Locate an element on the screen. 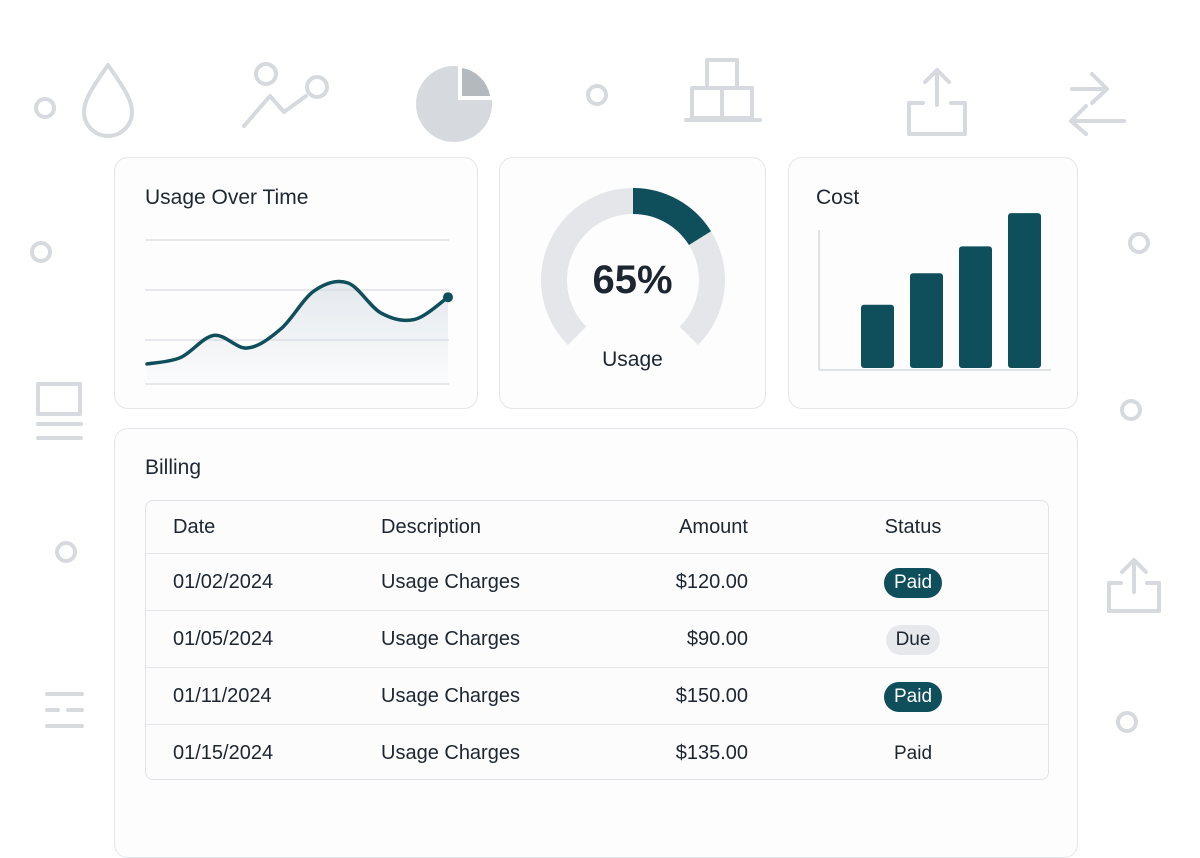 This screenshot has width=1200, height=858. line-chart-icon is located at coordinates (285, 95).